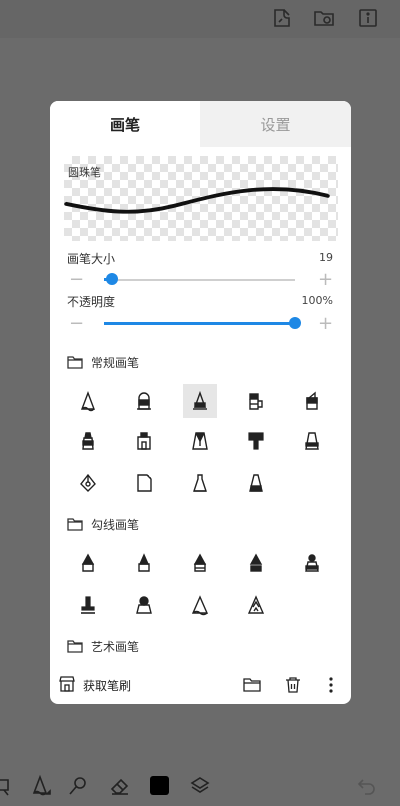  I want to click on brush-calligraphy, so click(200, 441).